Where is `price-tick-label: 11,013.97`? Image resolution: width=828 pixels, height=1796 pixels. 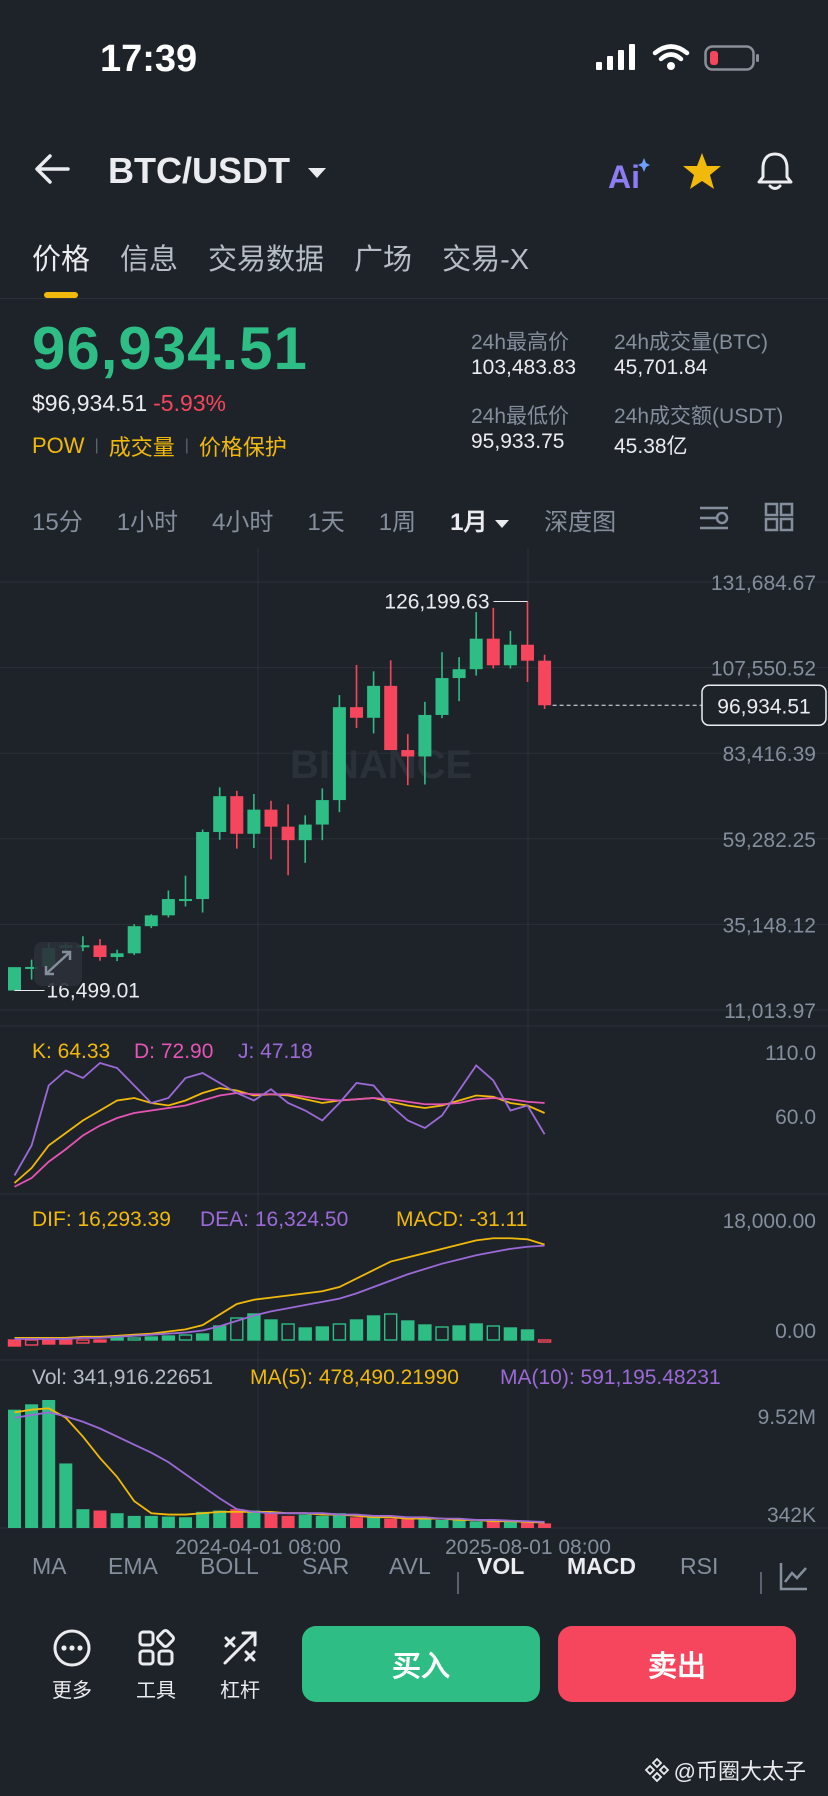 price-tick-label: 11,013.97 is located at coordinates (770, 1011).